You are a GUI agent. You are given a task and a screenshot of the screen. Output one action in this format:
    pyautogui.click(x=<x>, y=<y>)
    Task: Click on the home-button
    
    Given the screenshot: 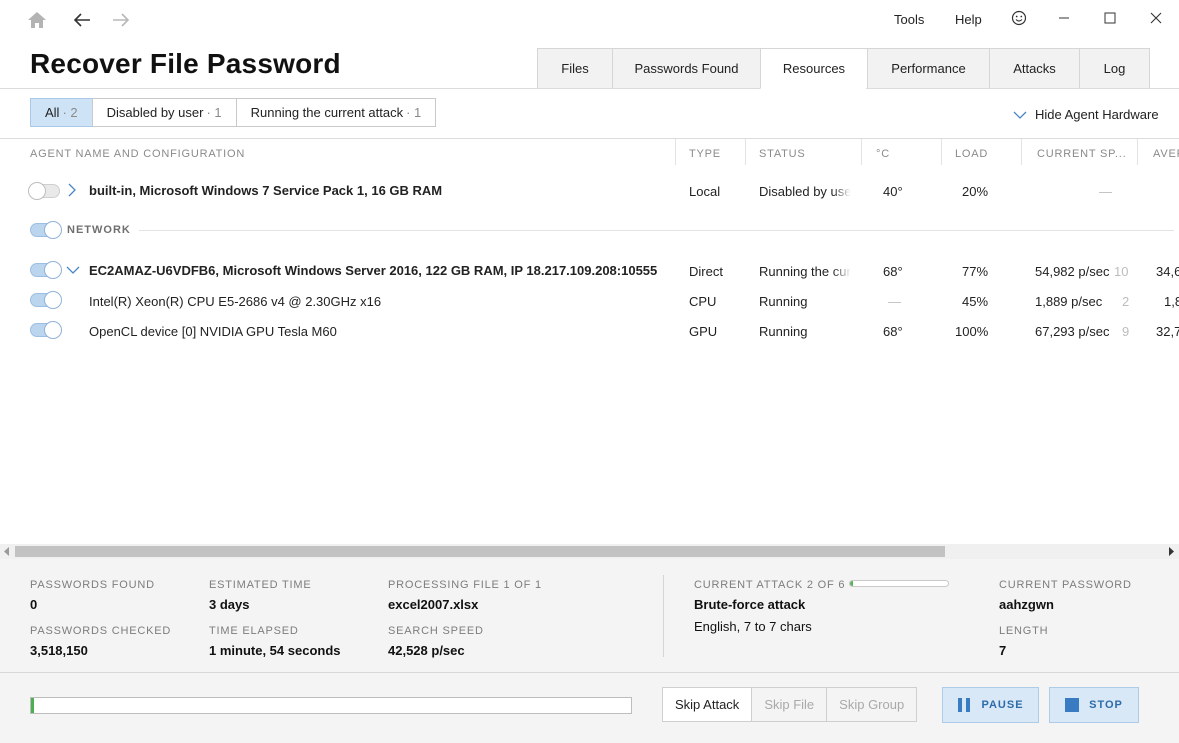 What is the action you would take?
    pyautogui.click(x=37, y=20)
    